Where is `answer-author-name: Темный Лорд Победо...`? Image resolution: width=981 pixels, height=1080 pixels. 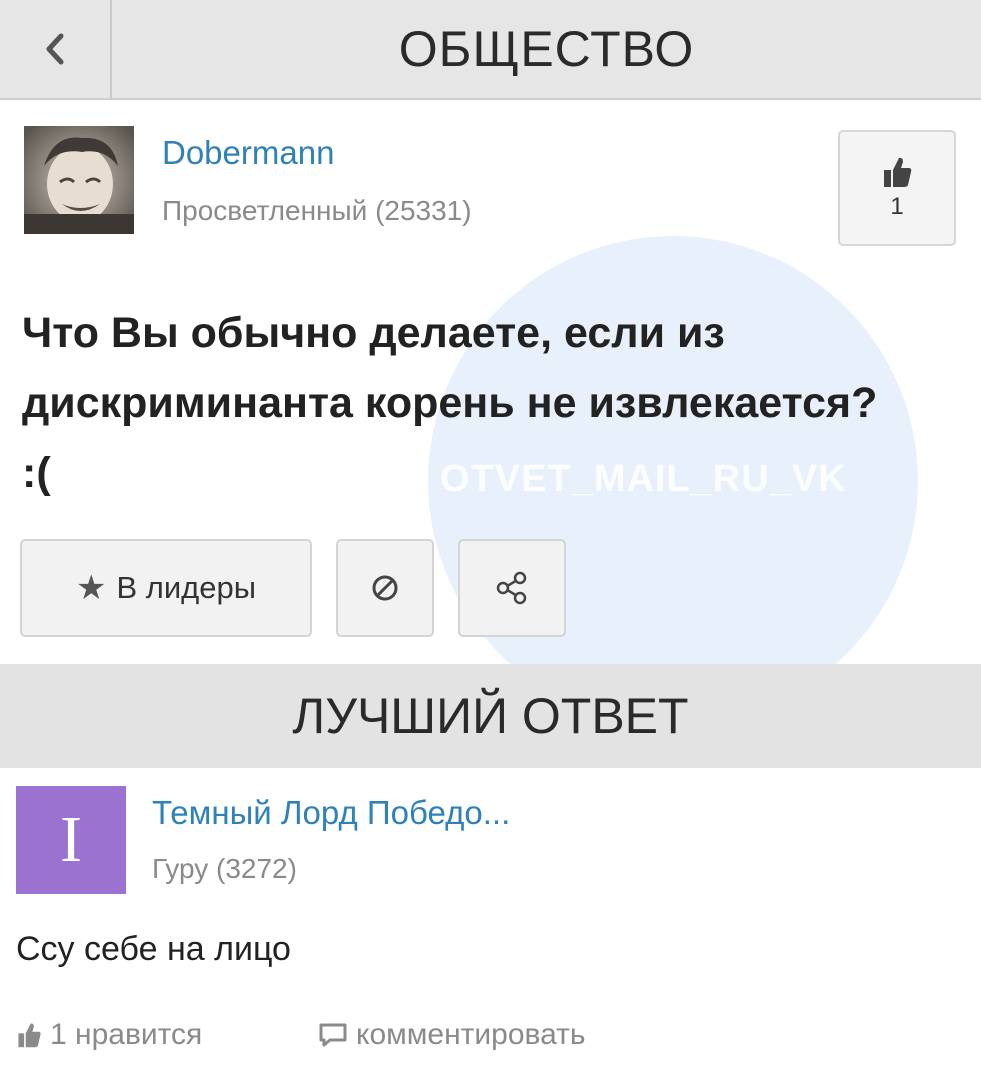 answer-author-name: Темный Лорд Победо... is located at coordinates (331, 813).